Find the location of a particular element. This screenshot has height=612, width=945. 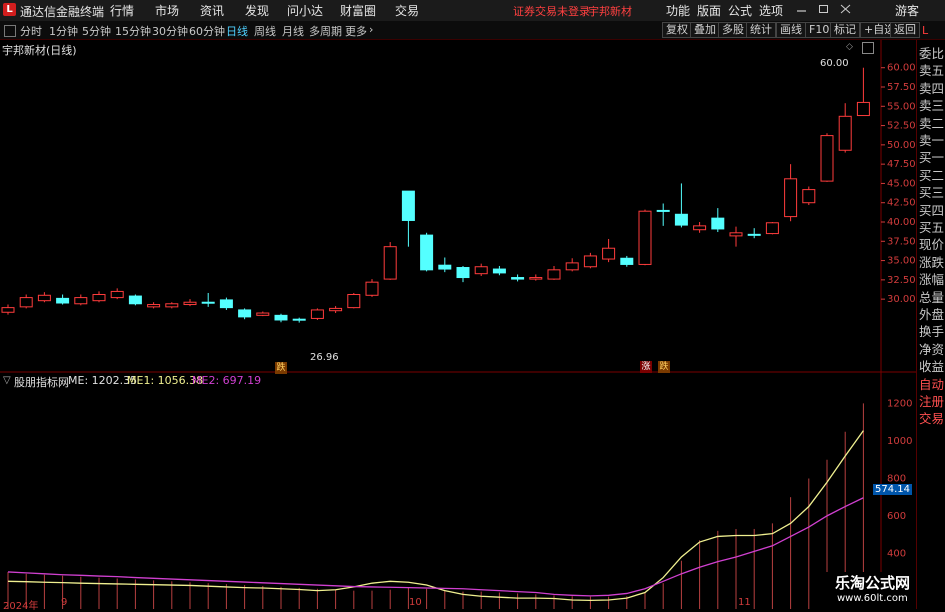

diamond-icon: ◇ is located at coordinates (851, 47).